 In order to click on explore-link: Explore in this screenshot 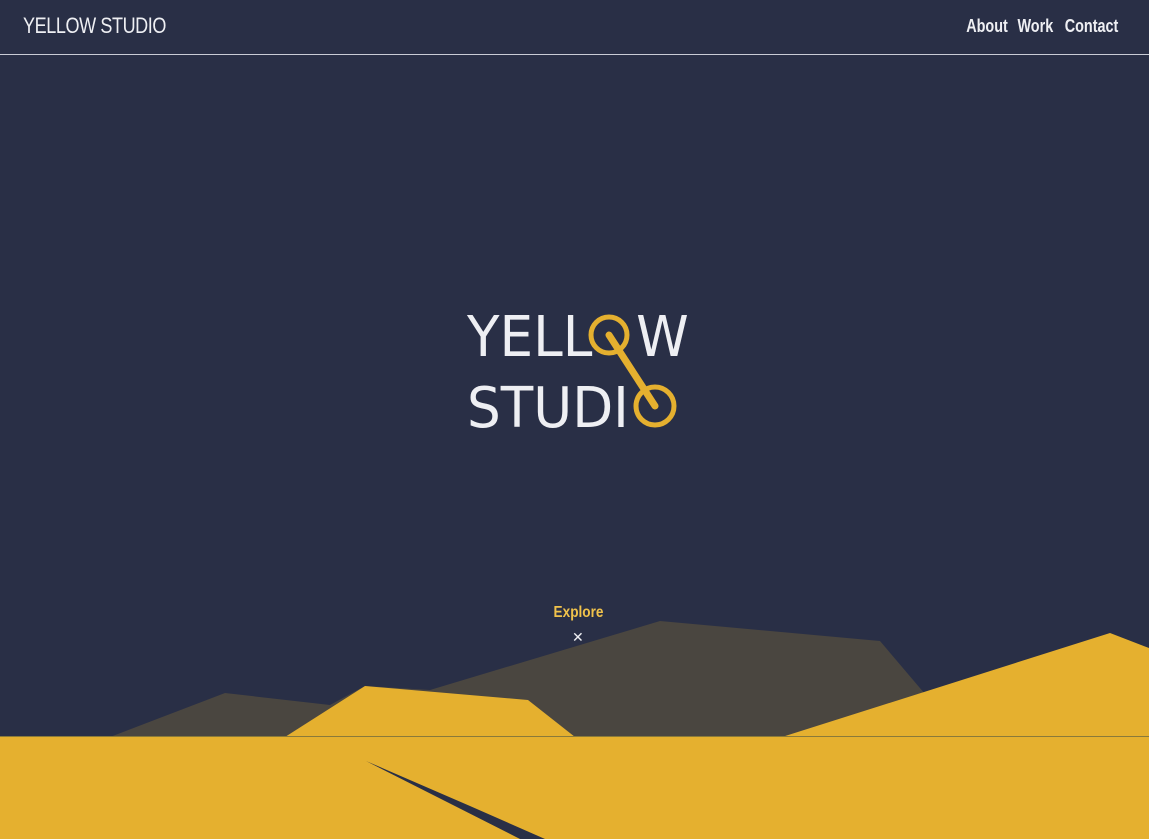, I will do `click(578, 613)`.